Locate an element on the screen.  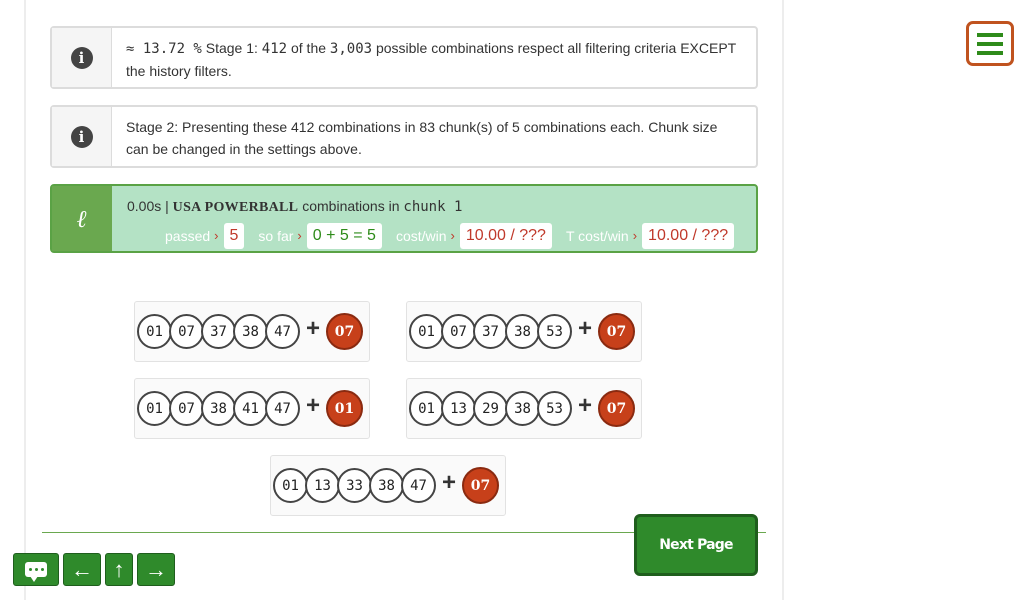
stage1-prefix: Stage 1: is located at coordinates (231, 48).